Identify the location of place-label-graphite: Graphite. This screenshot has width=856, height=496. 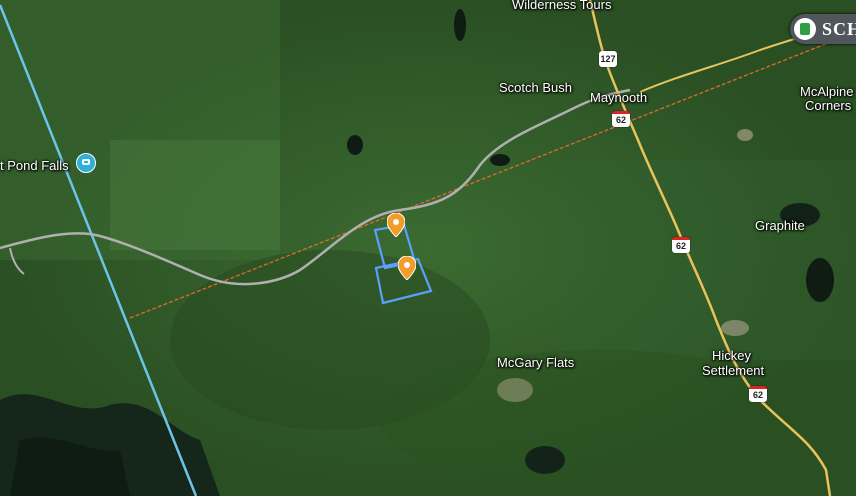
(780, 225).